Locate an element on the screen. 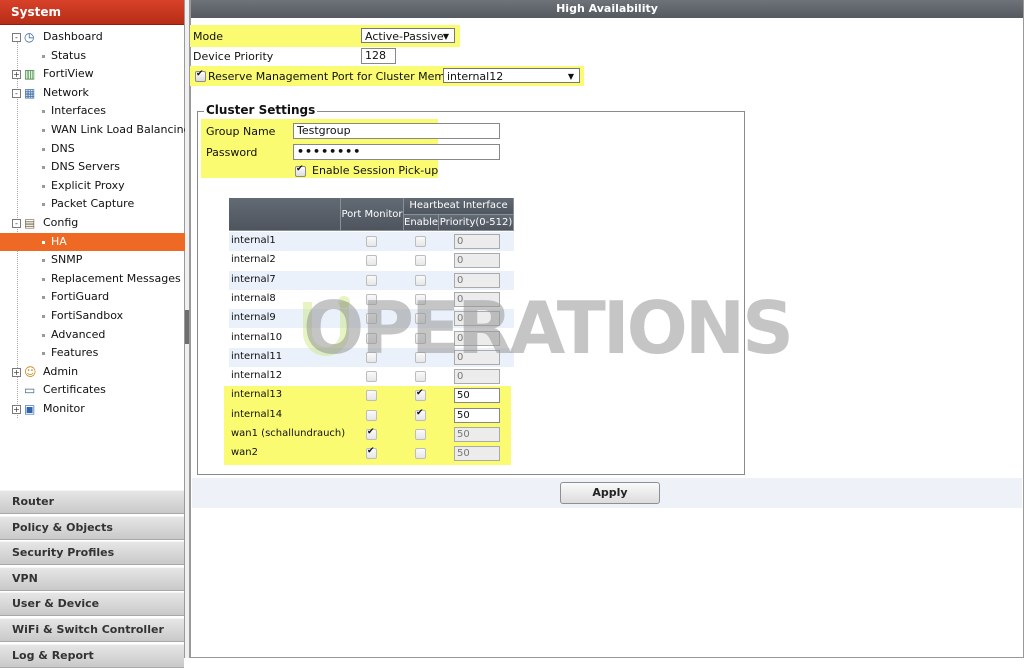 Image resolution: width=1024 pixels, height=669 pixels. tree-item-packet-capture: Packet Capture is located at coordinates (92, 204).